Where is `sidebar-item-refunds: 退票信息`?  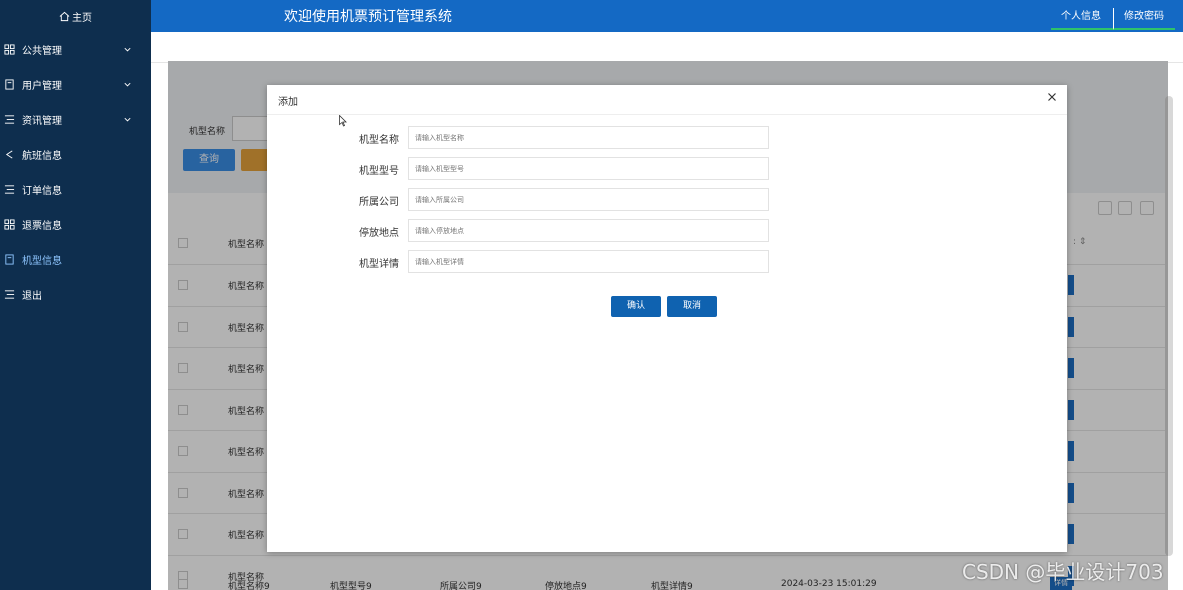 sidebar-item-refunds: 退票信息 is located at coordinates (75, 224).